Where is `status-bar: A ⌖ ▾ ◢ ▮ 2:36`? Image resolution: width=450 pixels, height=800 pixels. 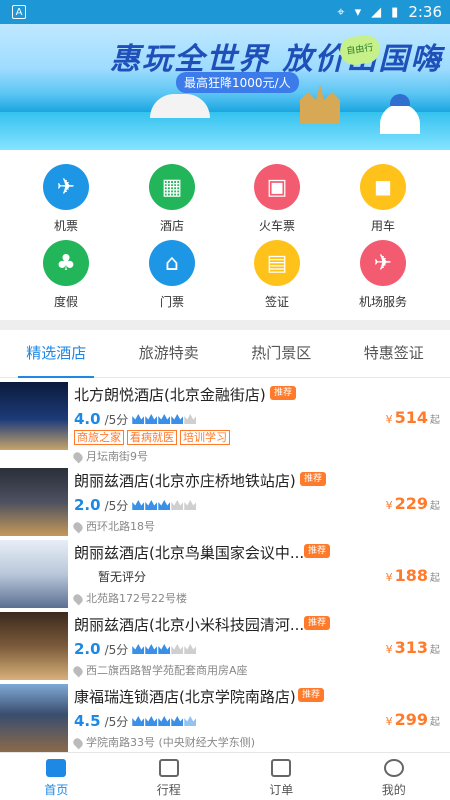 status-bar: A ⌖ ▾ ◢ ▮ 2:36 is located at coordinates (225, 12).